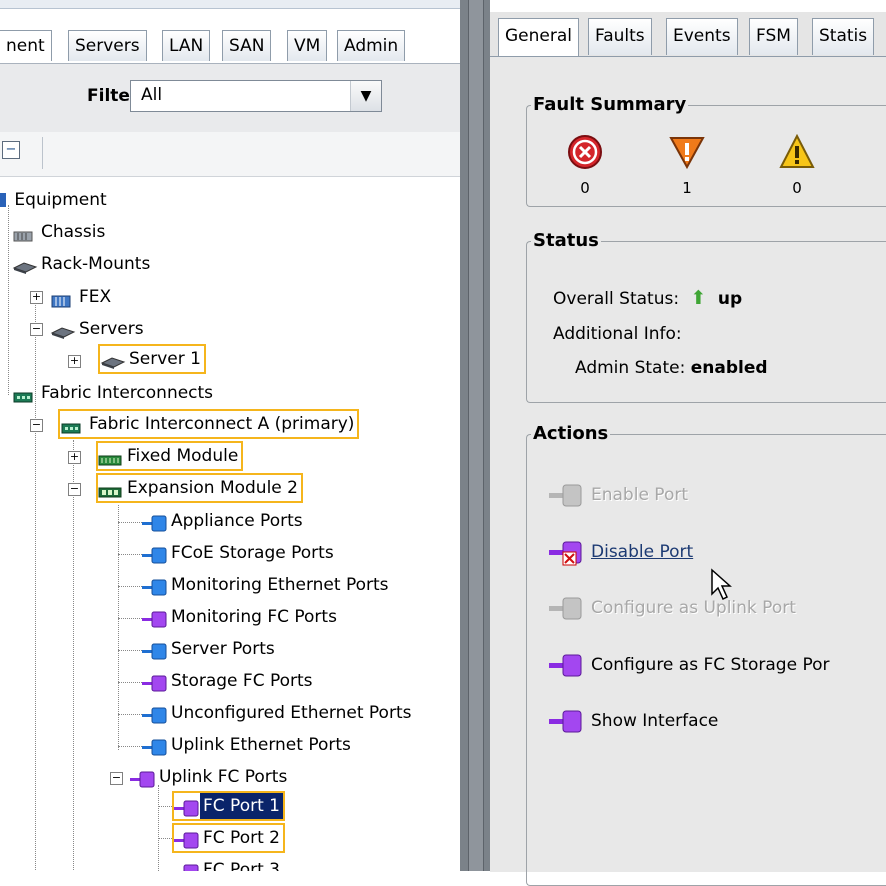 The image size is (886, 886). What do you see at coordinates (371, 45) in the screenshot?
I see `tab-admin: Admin` at bounding box center [371, 45].